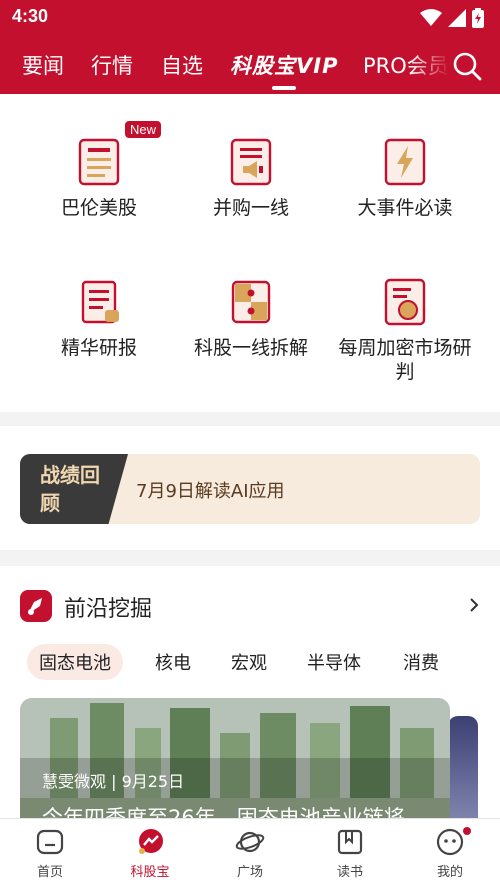  Describe the element at coordinates (450, 842) in the screenshot. I see `profile-icon` at that location.